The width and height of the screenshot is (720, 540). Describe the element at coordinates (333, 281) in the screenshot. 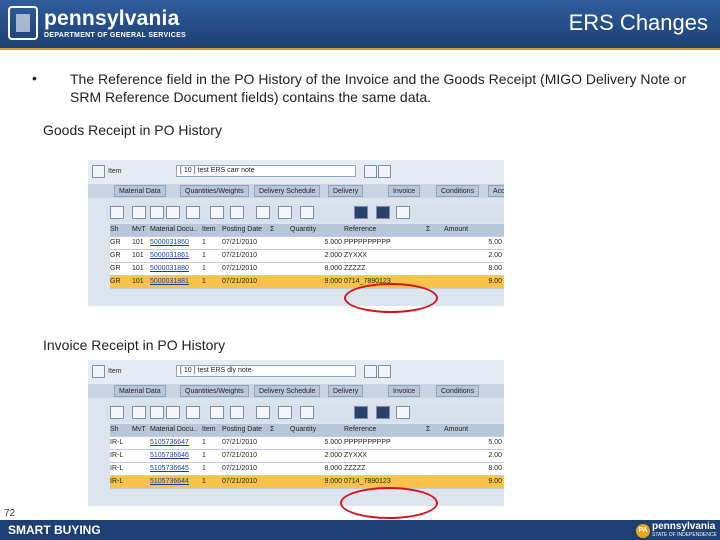

I see `table-cell: 9.000` at that location.